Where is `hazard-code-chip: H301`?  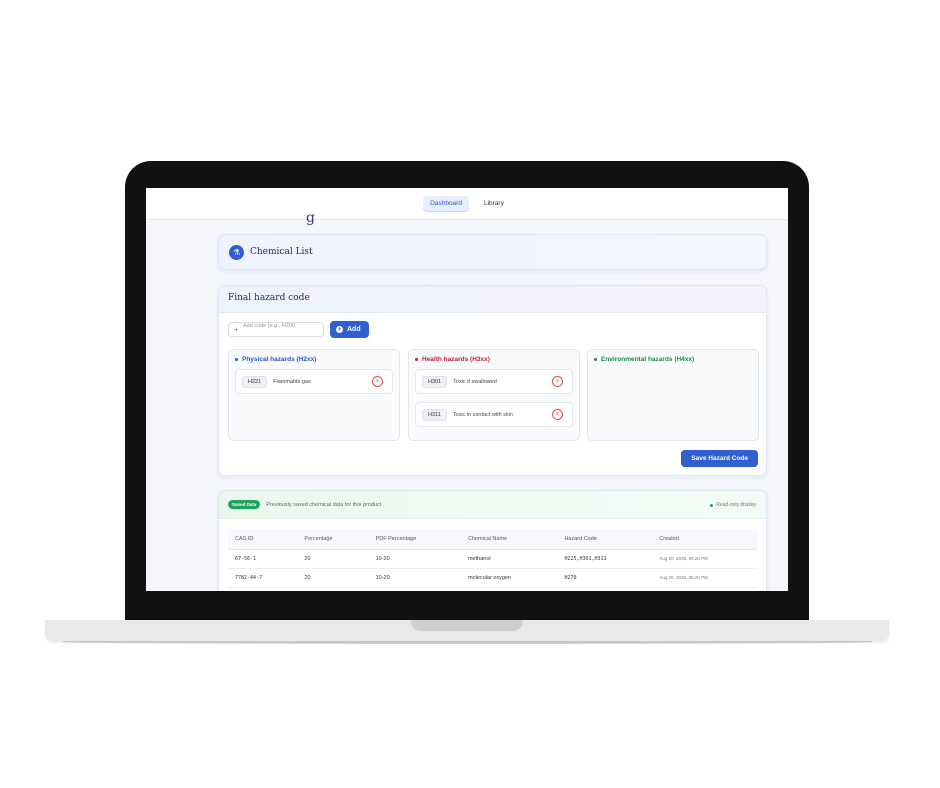
hazard-code-chip: H301 is located at coordinates (435, 381).